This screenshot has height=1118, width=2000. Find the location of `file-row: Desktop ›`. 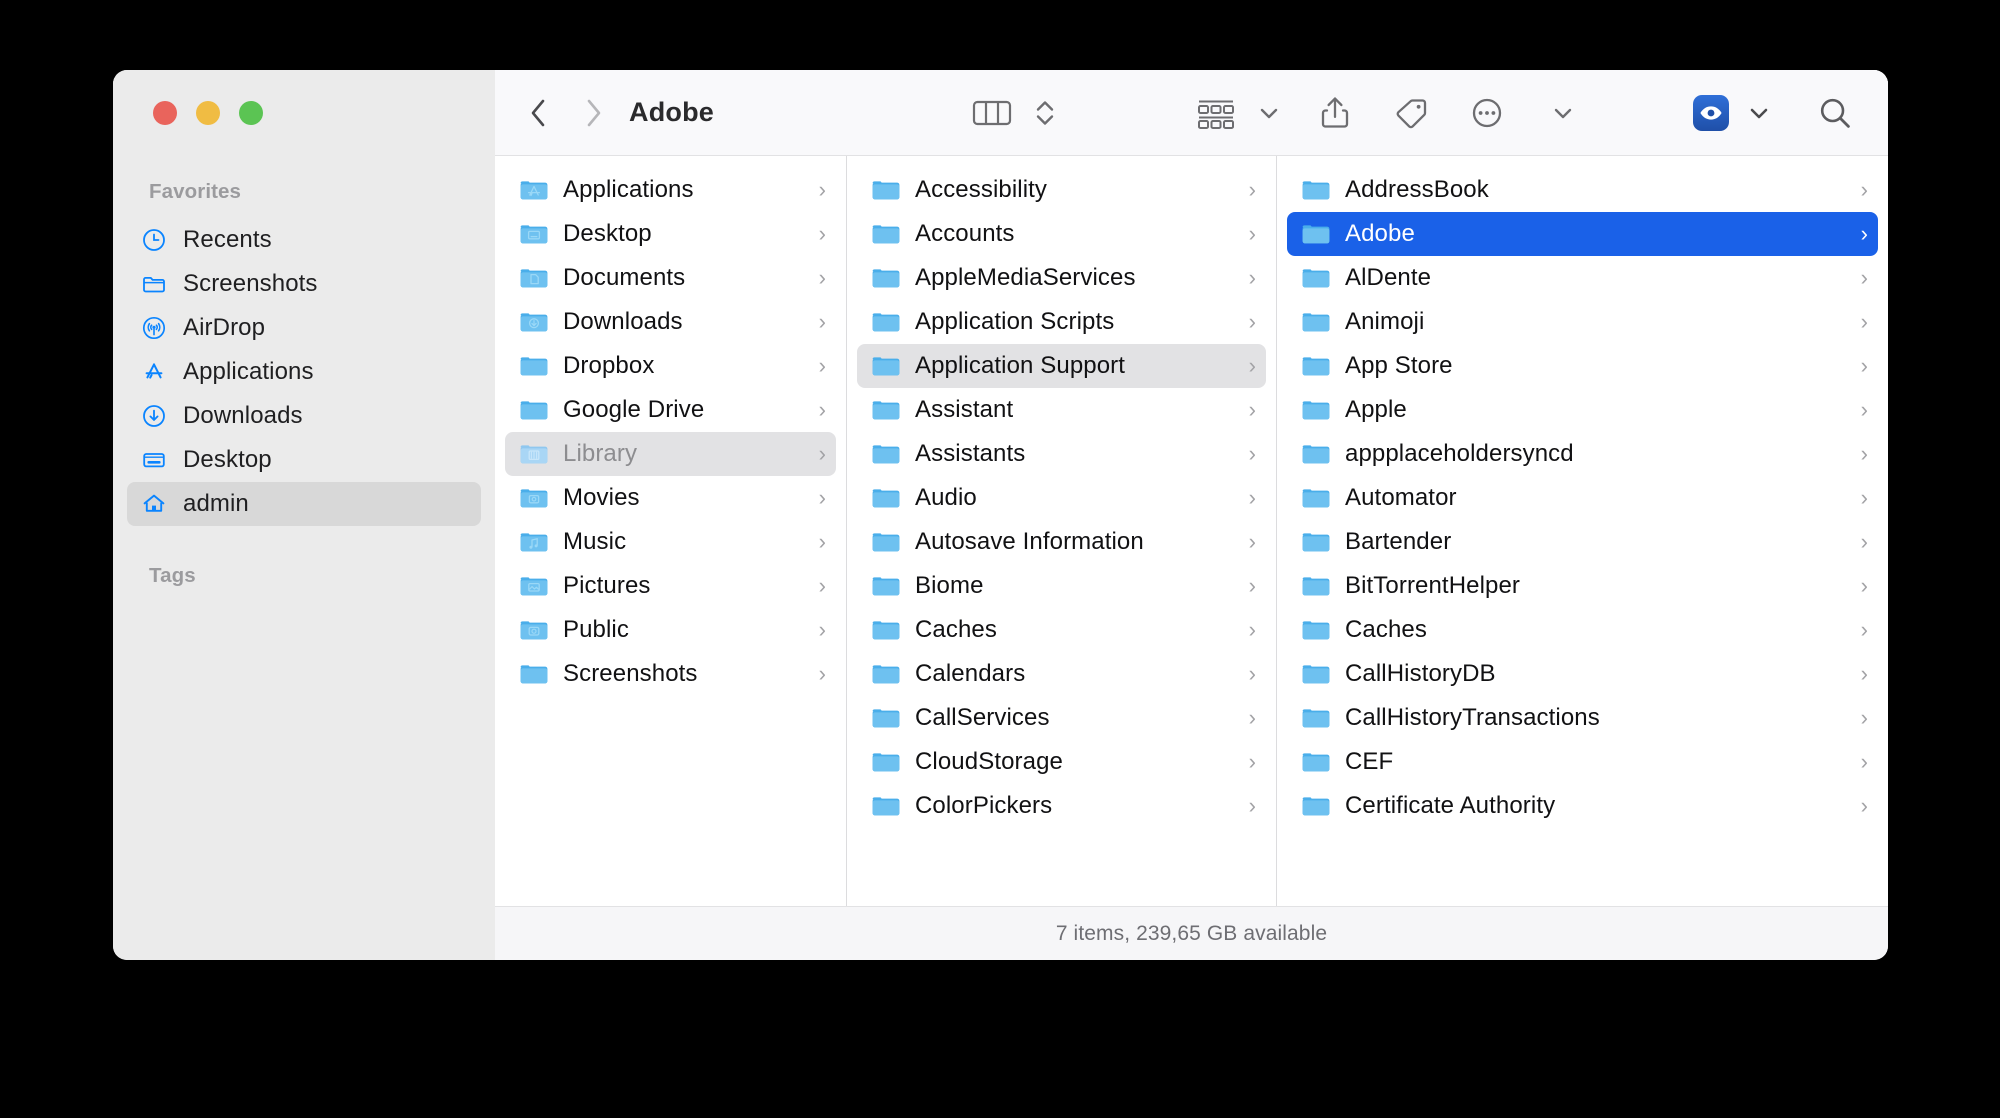

file-row: Desktop › is located at coordinates (670, 234).